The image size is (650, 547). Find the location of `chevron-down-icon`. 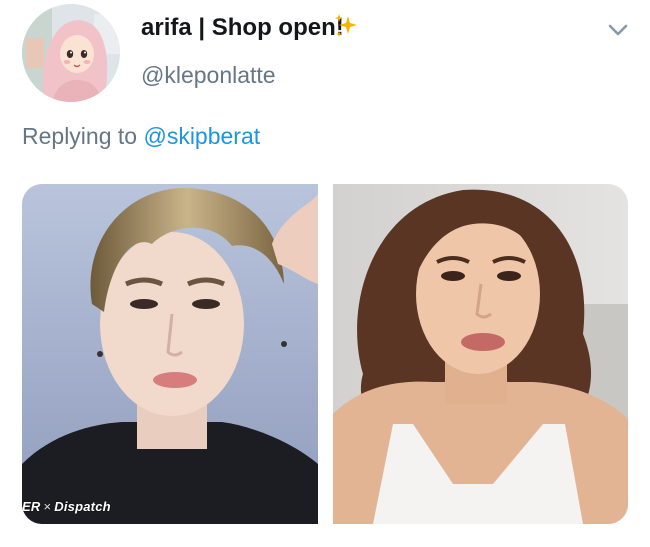

chevron-down-icon is located at coordinates (618, 30).